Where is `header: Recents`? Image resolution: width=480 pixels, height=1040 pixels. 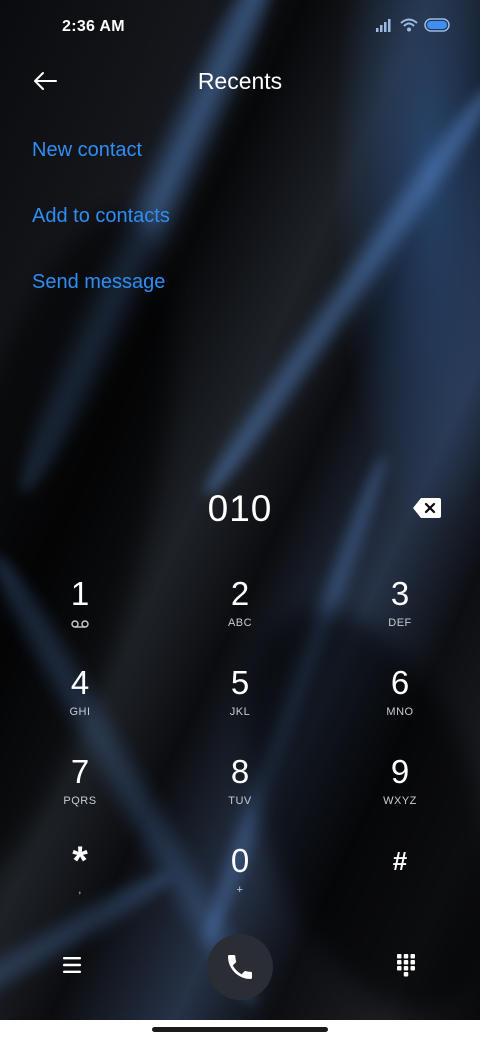 header: Recents is located at coordinates (240, 82).